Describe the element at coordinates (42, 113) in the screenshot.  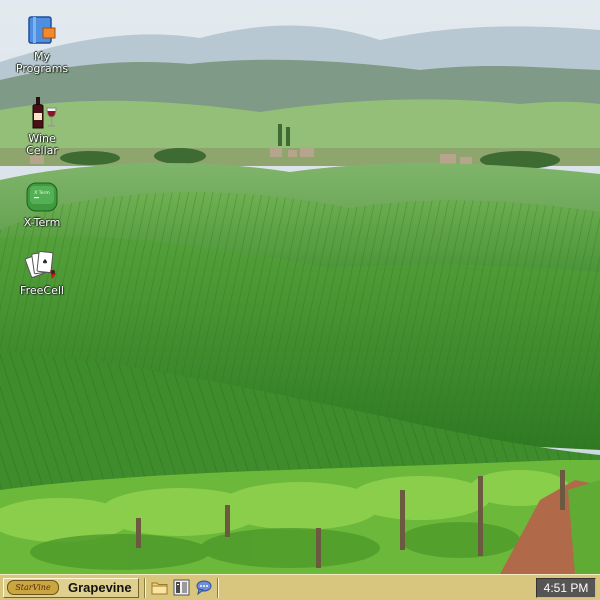
I see `wine-bottle-glass-icon` at that location.